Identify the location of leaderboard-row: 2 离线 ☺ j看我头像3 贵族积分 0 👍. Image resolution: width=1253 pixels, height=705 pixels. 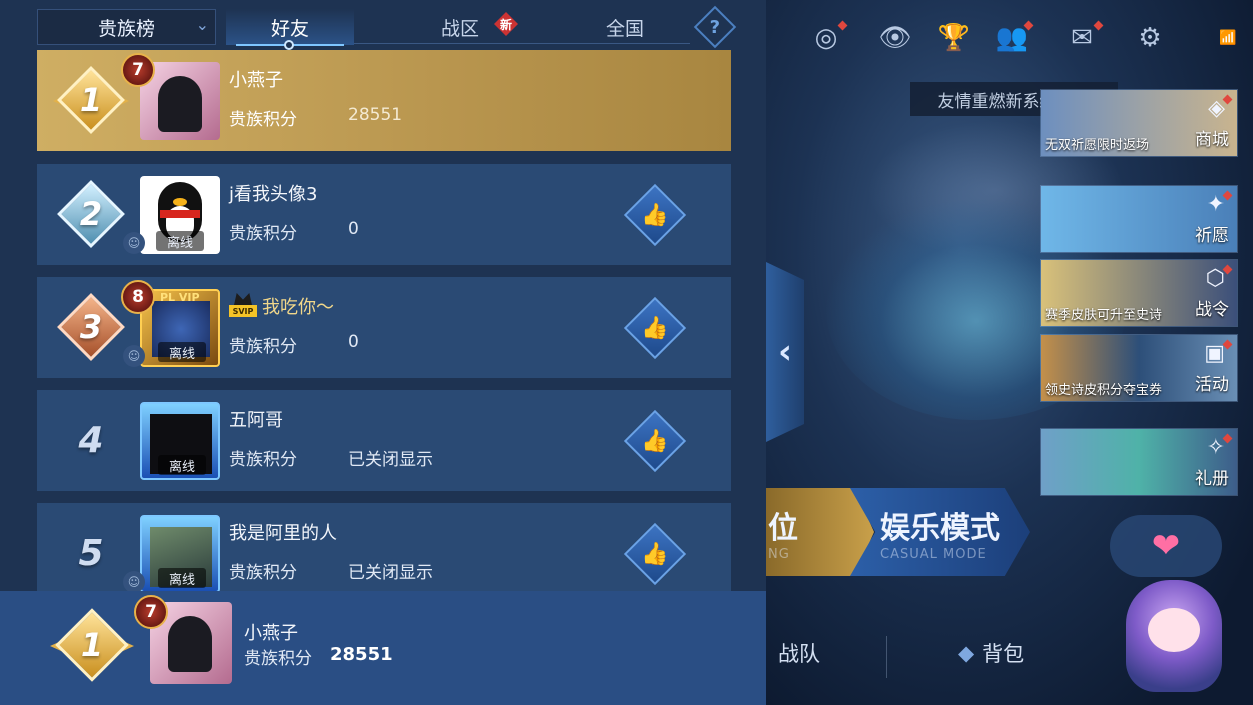
(384, 214).